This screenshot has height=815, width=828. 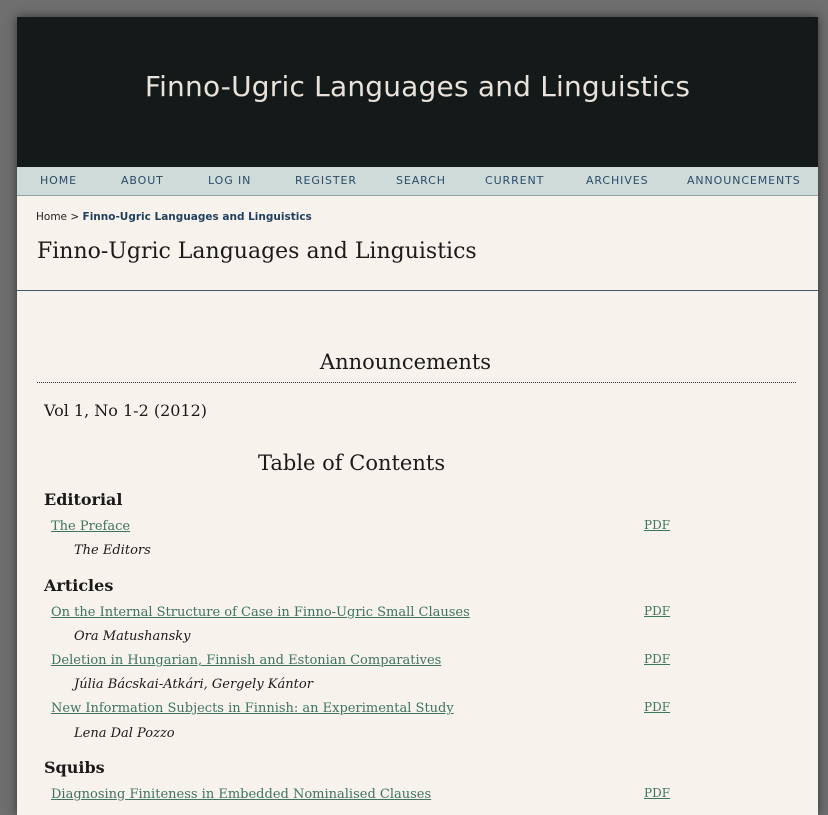 I want to click on nav-current-link: CURRENT, so click(x=514, y=180).